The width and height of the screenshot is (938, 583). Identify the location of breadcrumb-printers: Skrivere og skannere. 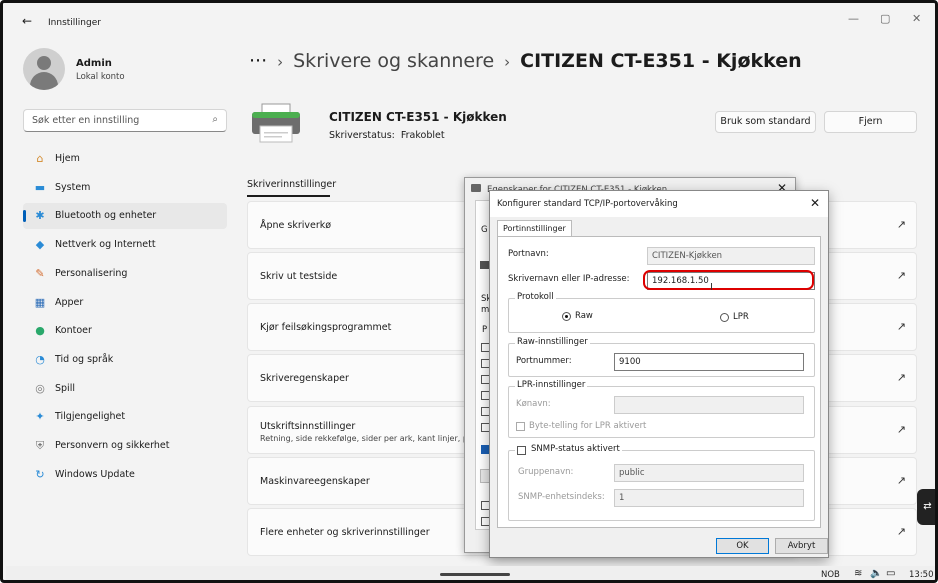
(393, 61).